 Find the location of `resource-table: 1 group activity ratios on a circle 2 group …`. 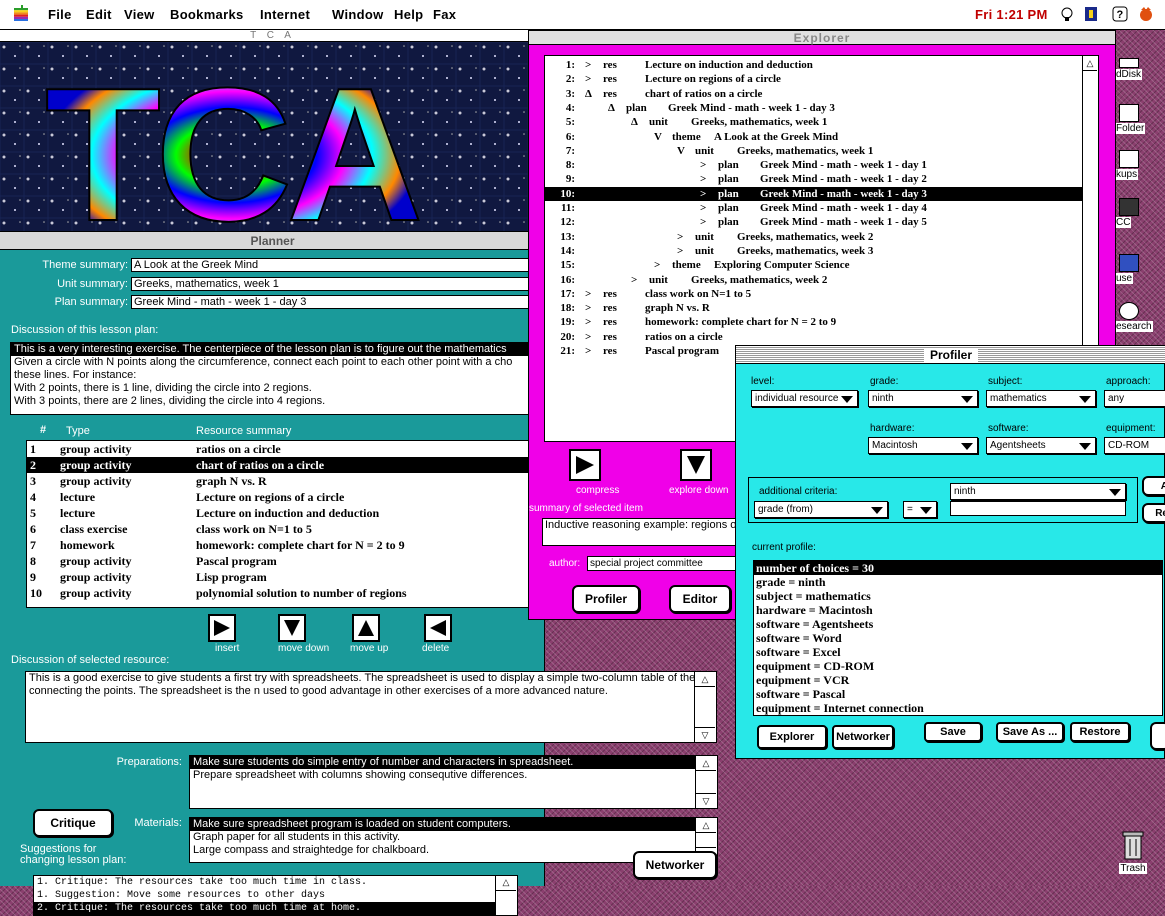

resource-table: 1 group activity ratios on a circle 2 group … is located at coordinates (285, 524).